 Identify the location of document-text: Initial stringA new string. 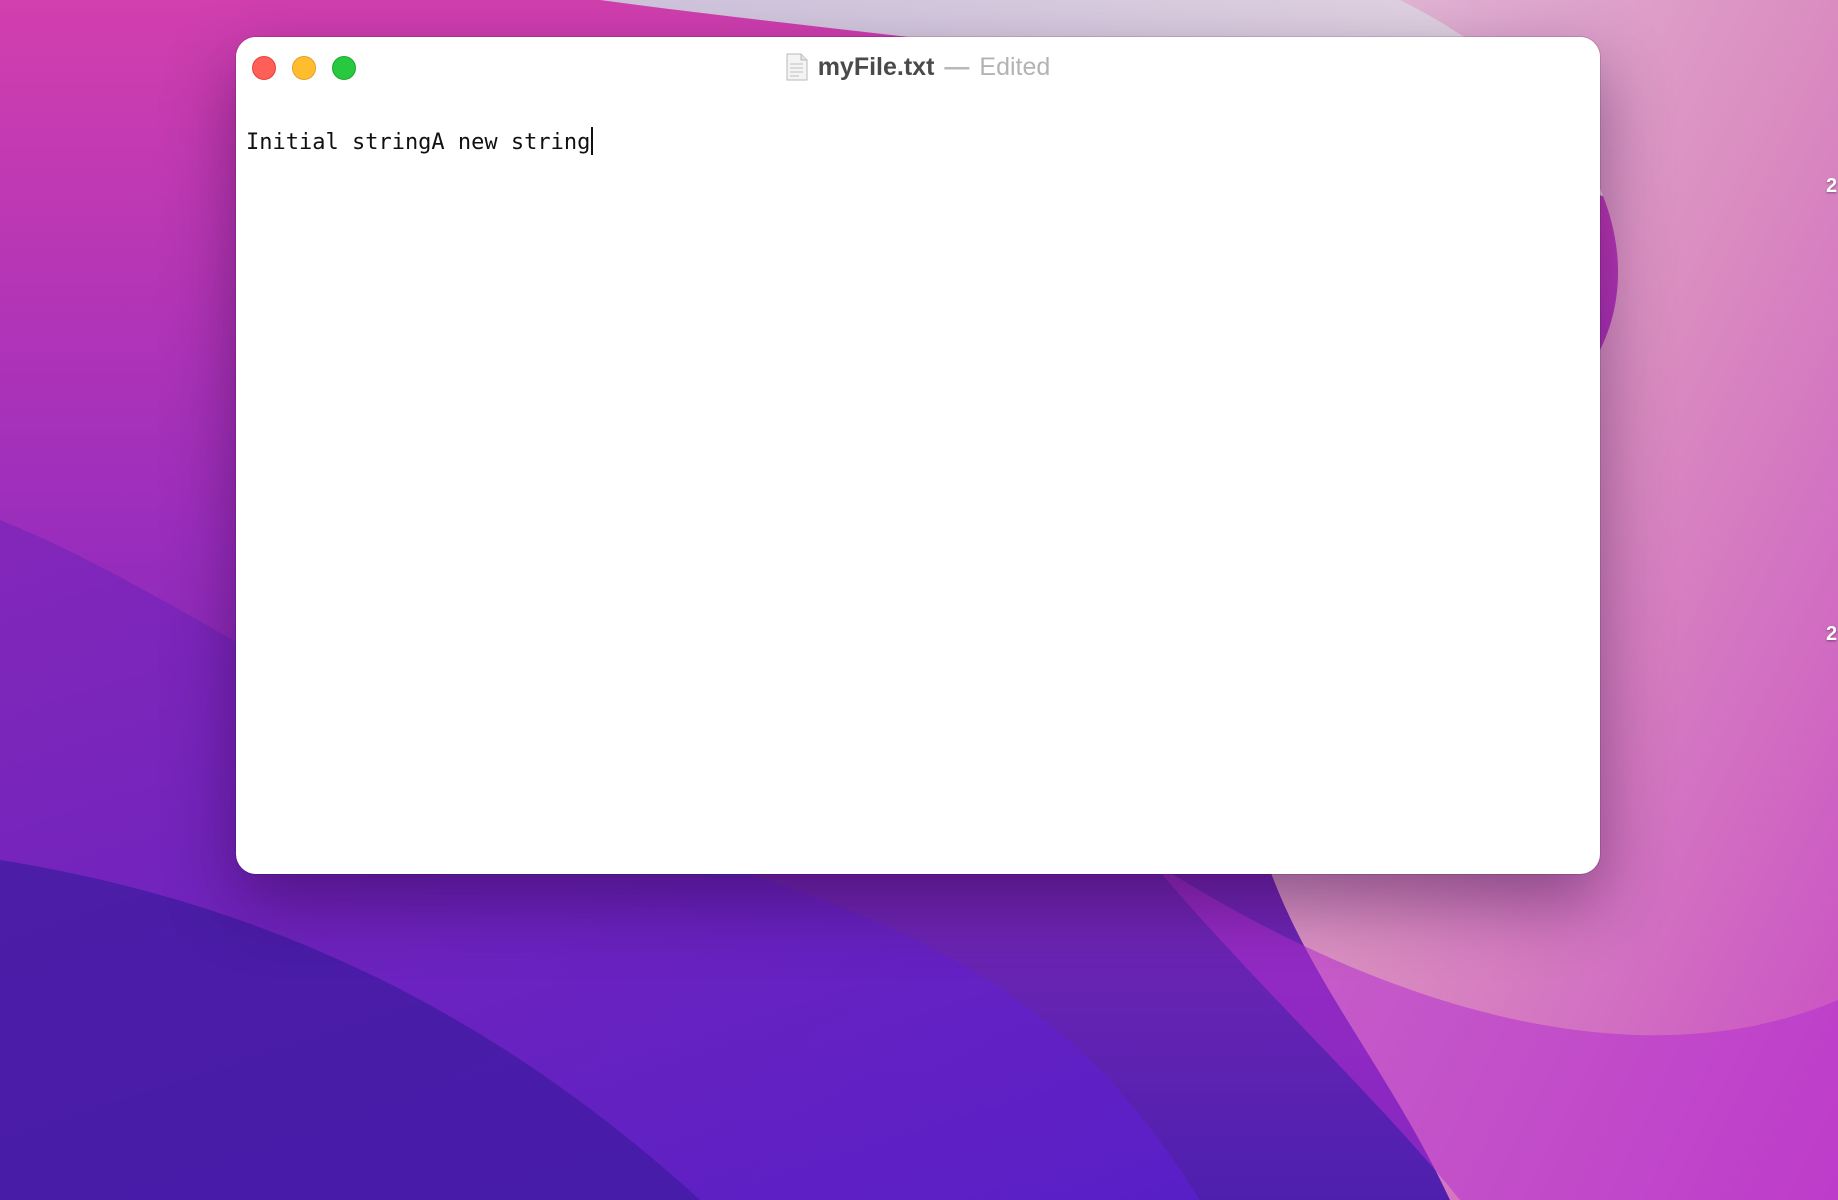
(418, 142).